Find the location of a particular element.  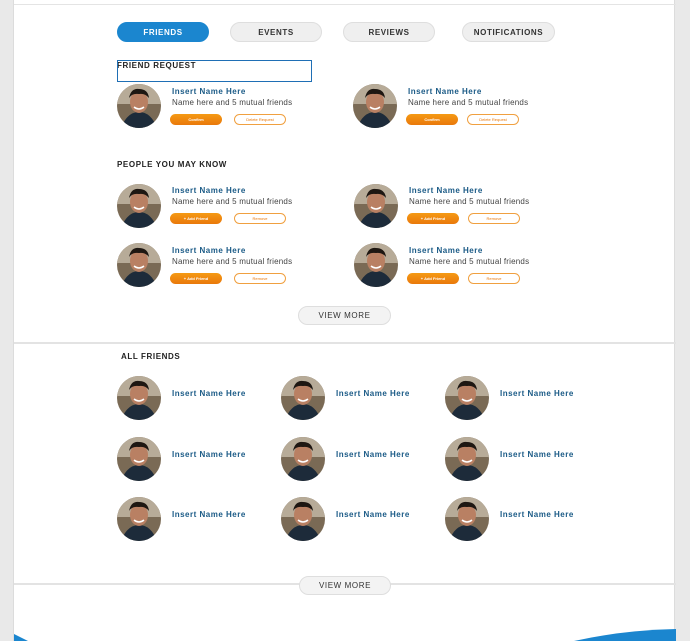

friend-request-title-box is located at coordinates (214, 71).